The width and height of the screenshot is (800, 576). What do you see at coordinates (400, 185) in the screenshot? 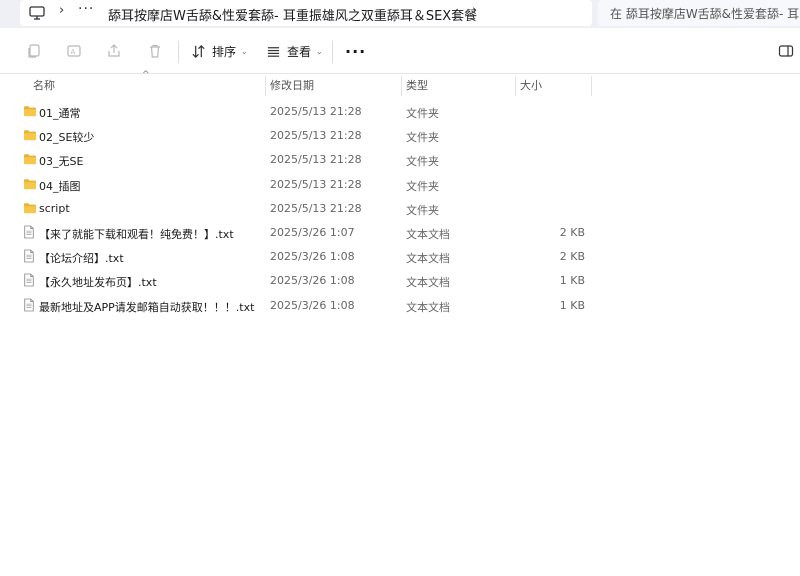
I see `file-row: 04_插图 2025/5/13 21:28 文件夹` at bounding box center [400, 185].